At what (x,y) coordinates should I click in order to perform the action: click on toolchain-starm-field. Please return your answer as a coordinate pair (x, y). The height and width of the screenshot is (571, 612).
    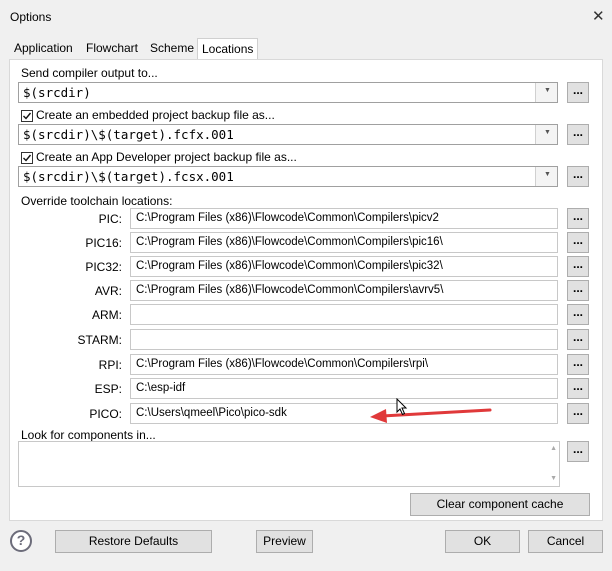
    Looking at the image, I should click on (344, 339).